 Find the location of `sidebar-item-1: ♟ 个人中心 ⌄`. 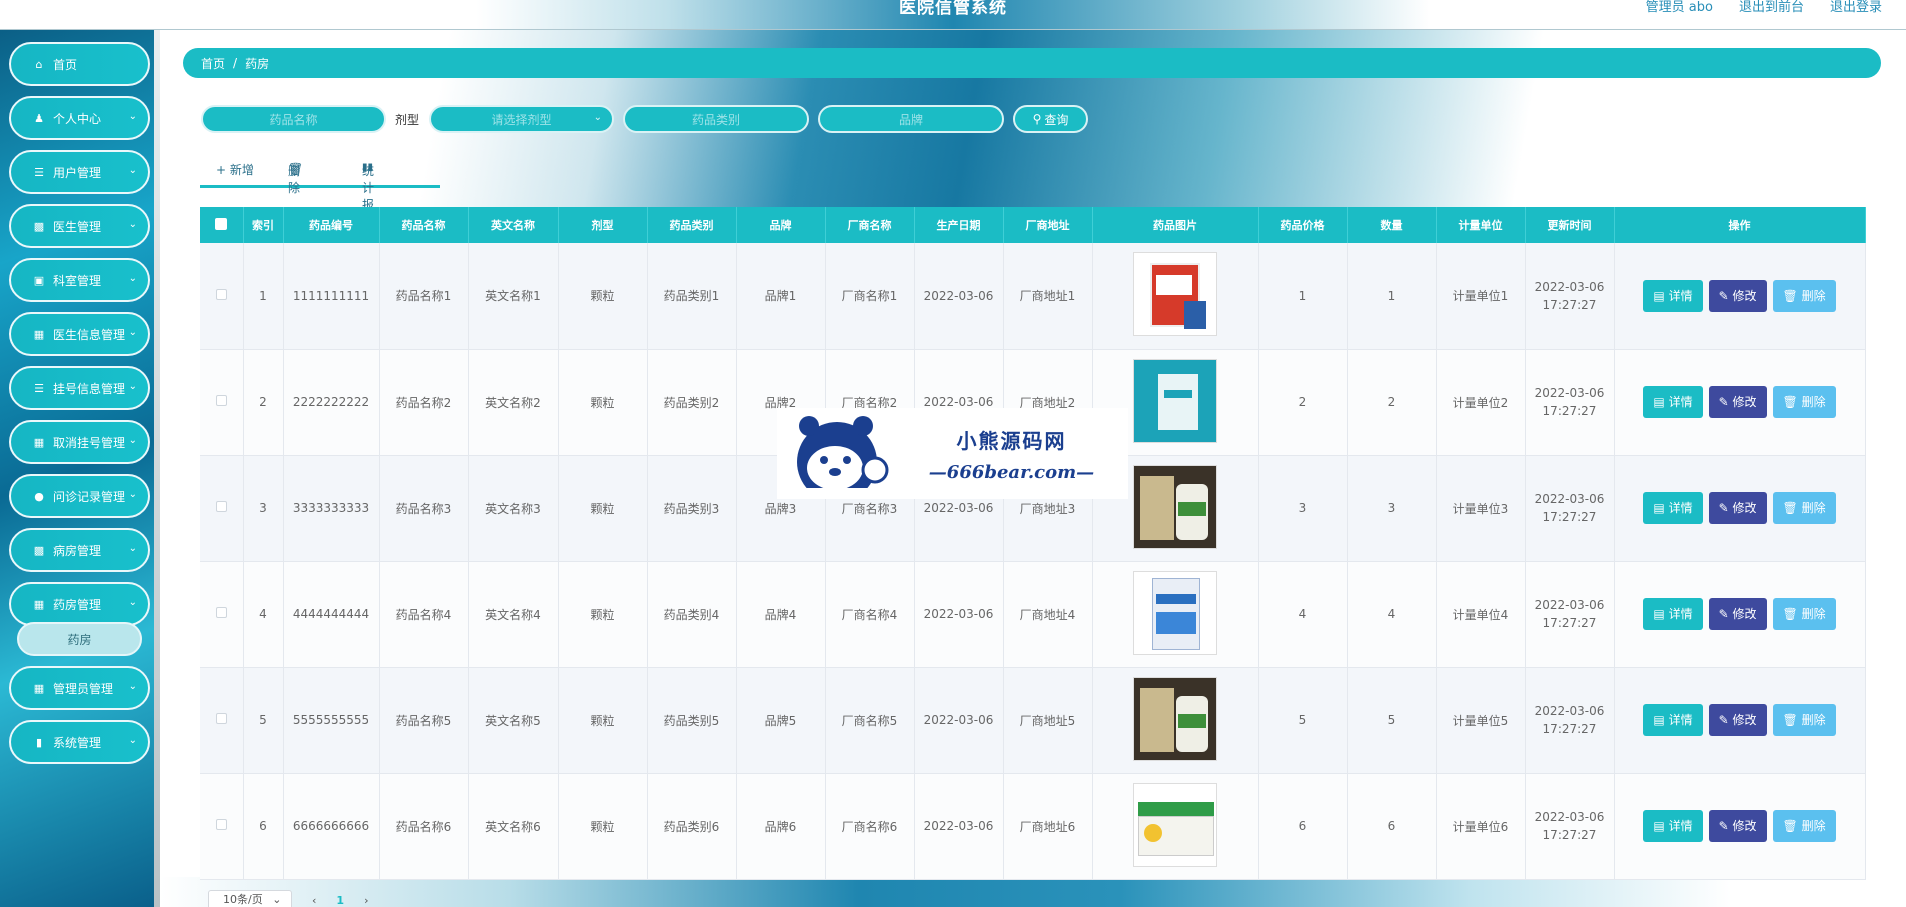

sidebar-item-1: ♟ 个人中心 ⌄ is located at coordinates (79, 118).